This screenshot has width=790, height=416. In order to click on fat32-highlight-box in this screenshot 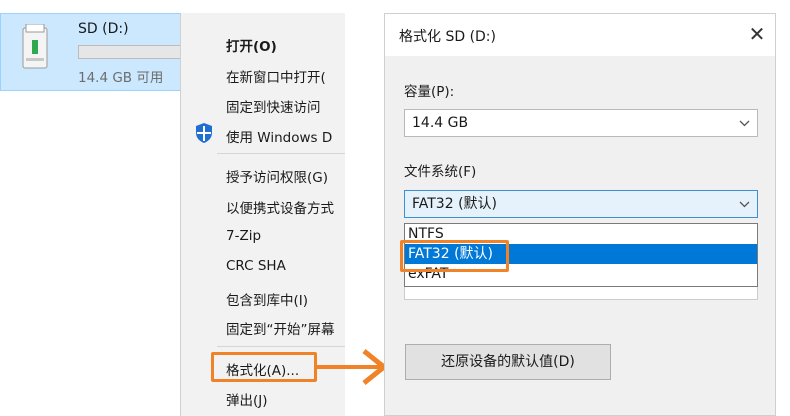, I will do `click(454, 256)`.